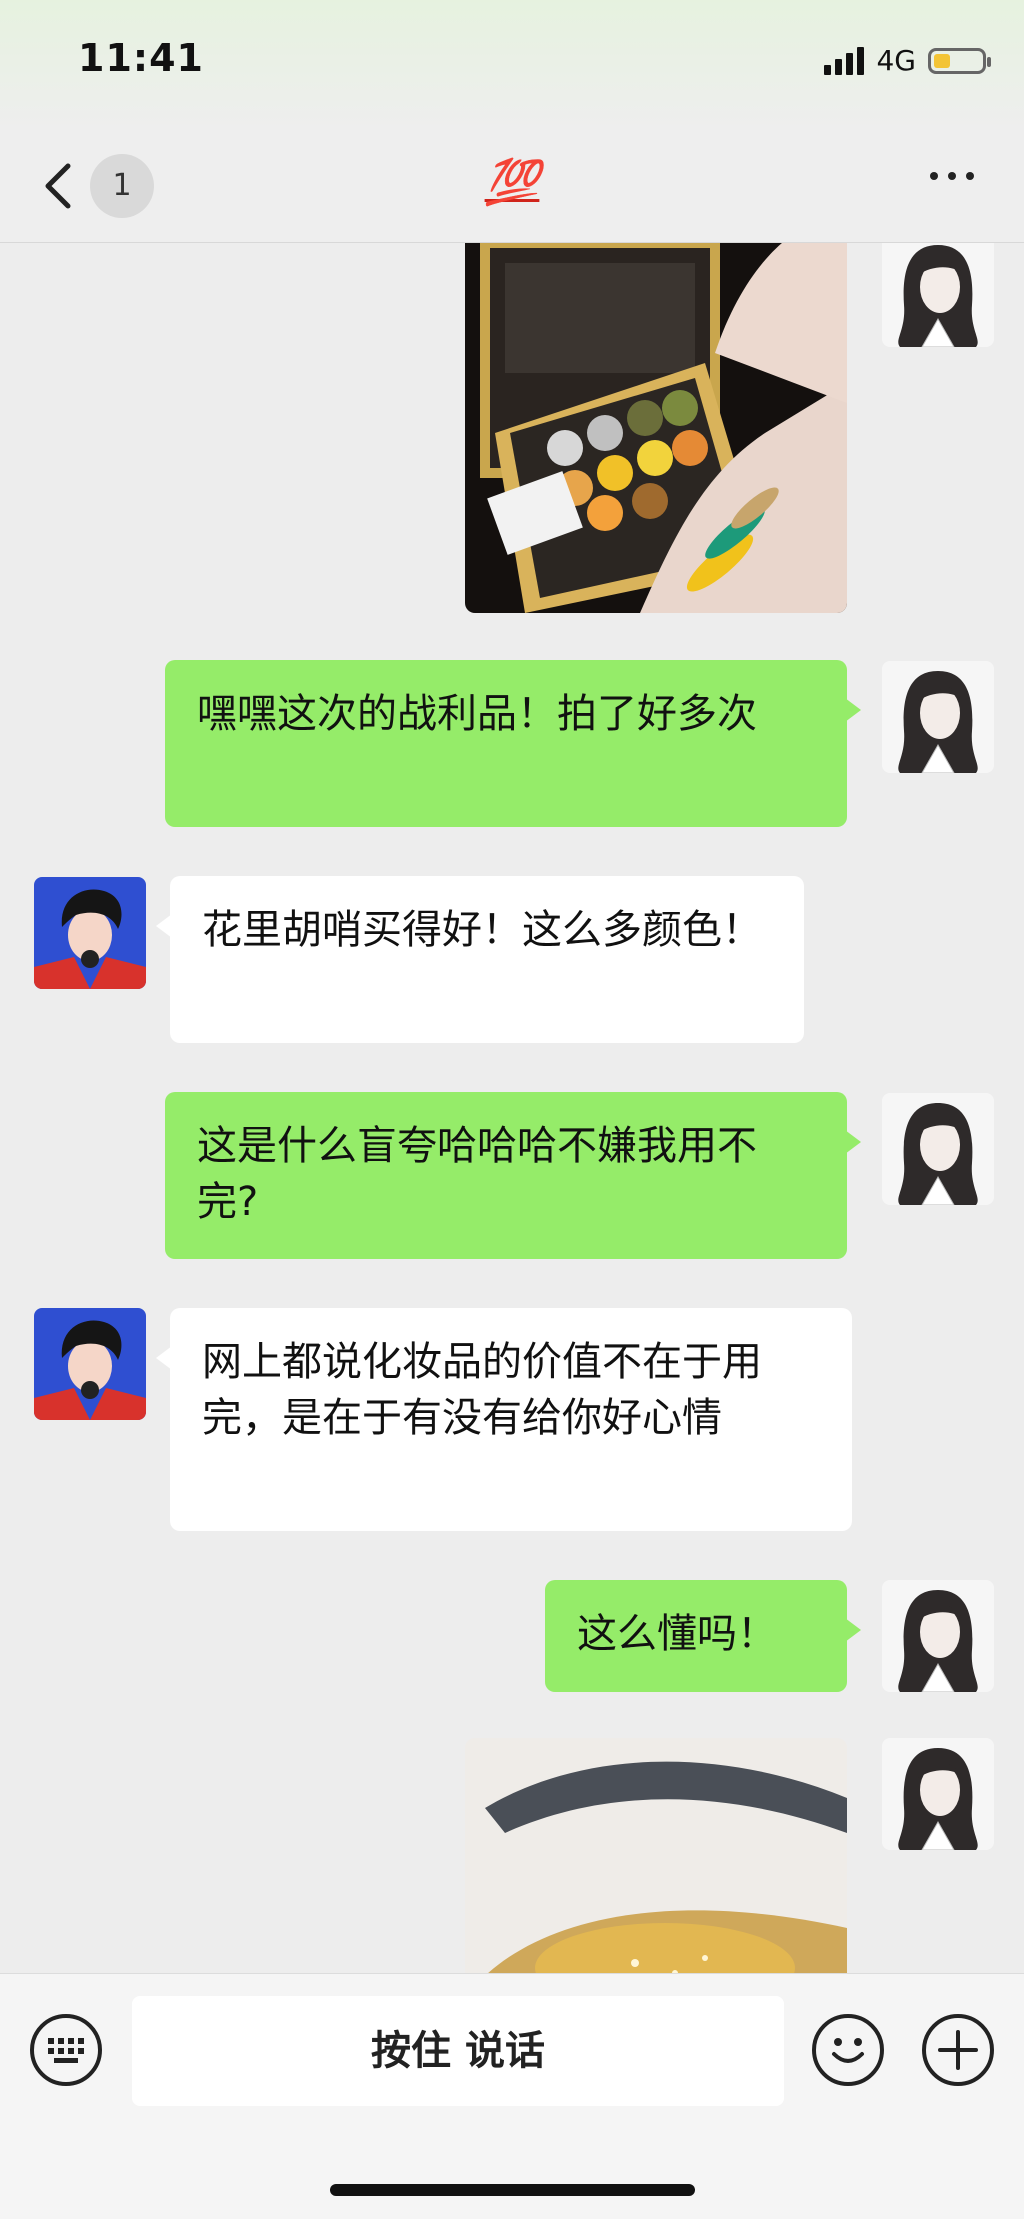  What do you see at coordinates (477, 714) in the screenshot?
I see `message-text: 嘿嘿这次的战利品！拍了好多次` at bounding box center [477, 714].